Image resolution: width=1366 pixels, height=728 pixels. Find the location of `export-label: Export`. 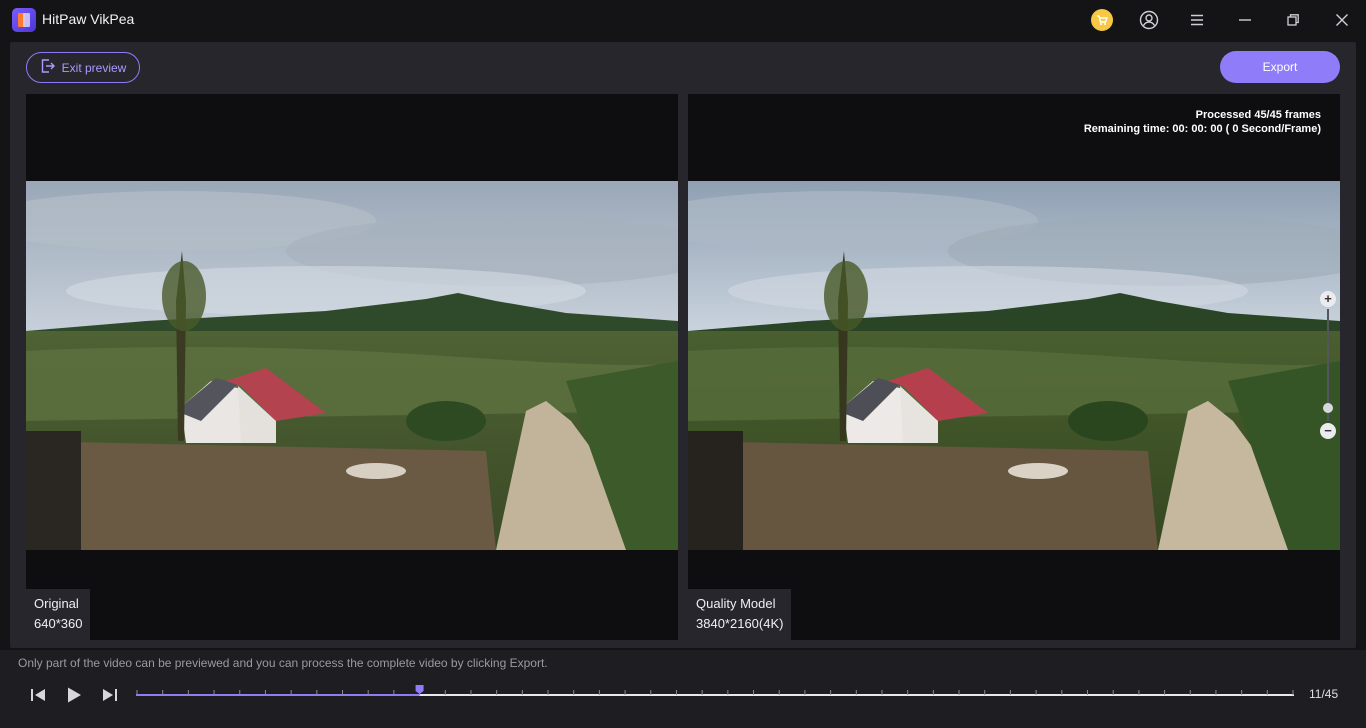

export-label: Export is located at coordinates (1280, 67).